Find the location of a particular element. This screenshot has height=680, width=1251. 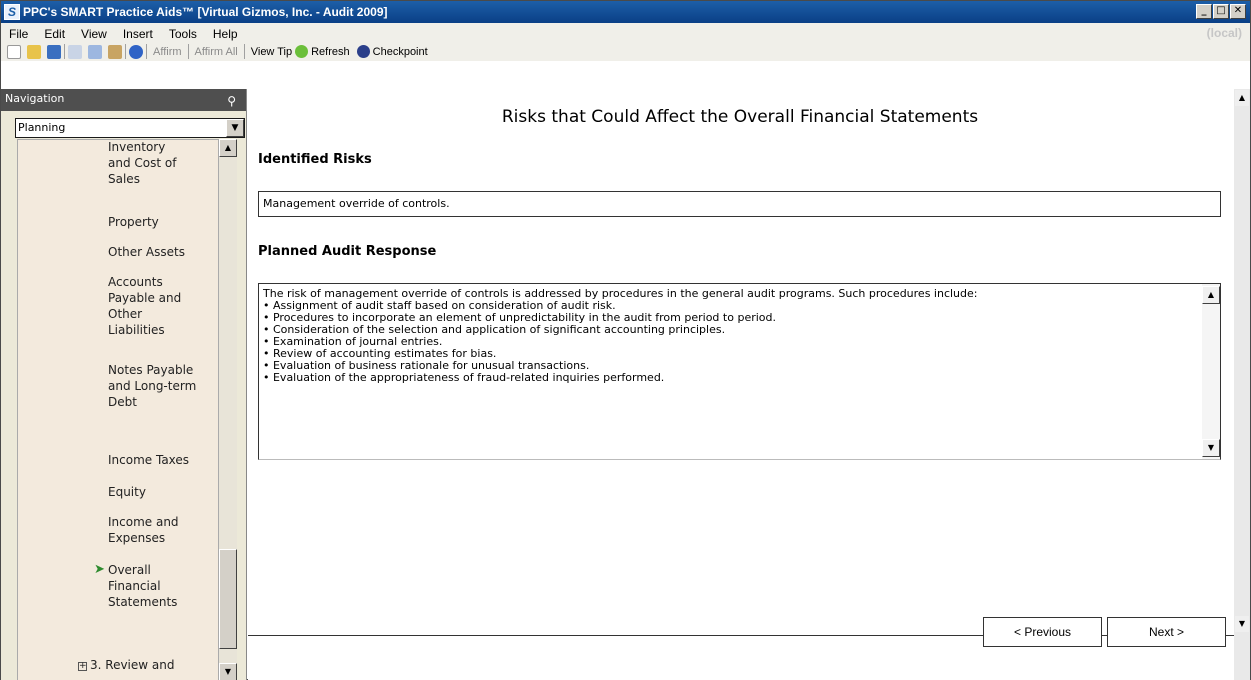

nav-item-property: Property is located at coordinates (163, 222).